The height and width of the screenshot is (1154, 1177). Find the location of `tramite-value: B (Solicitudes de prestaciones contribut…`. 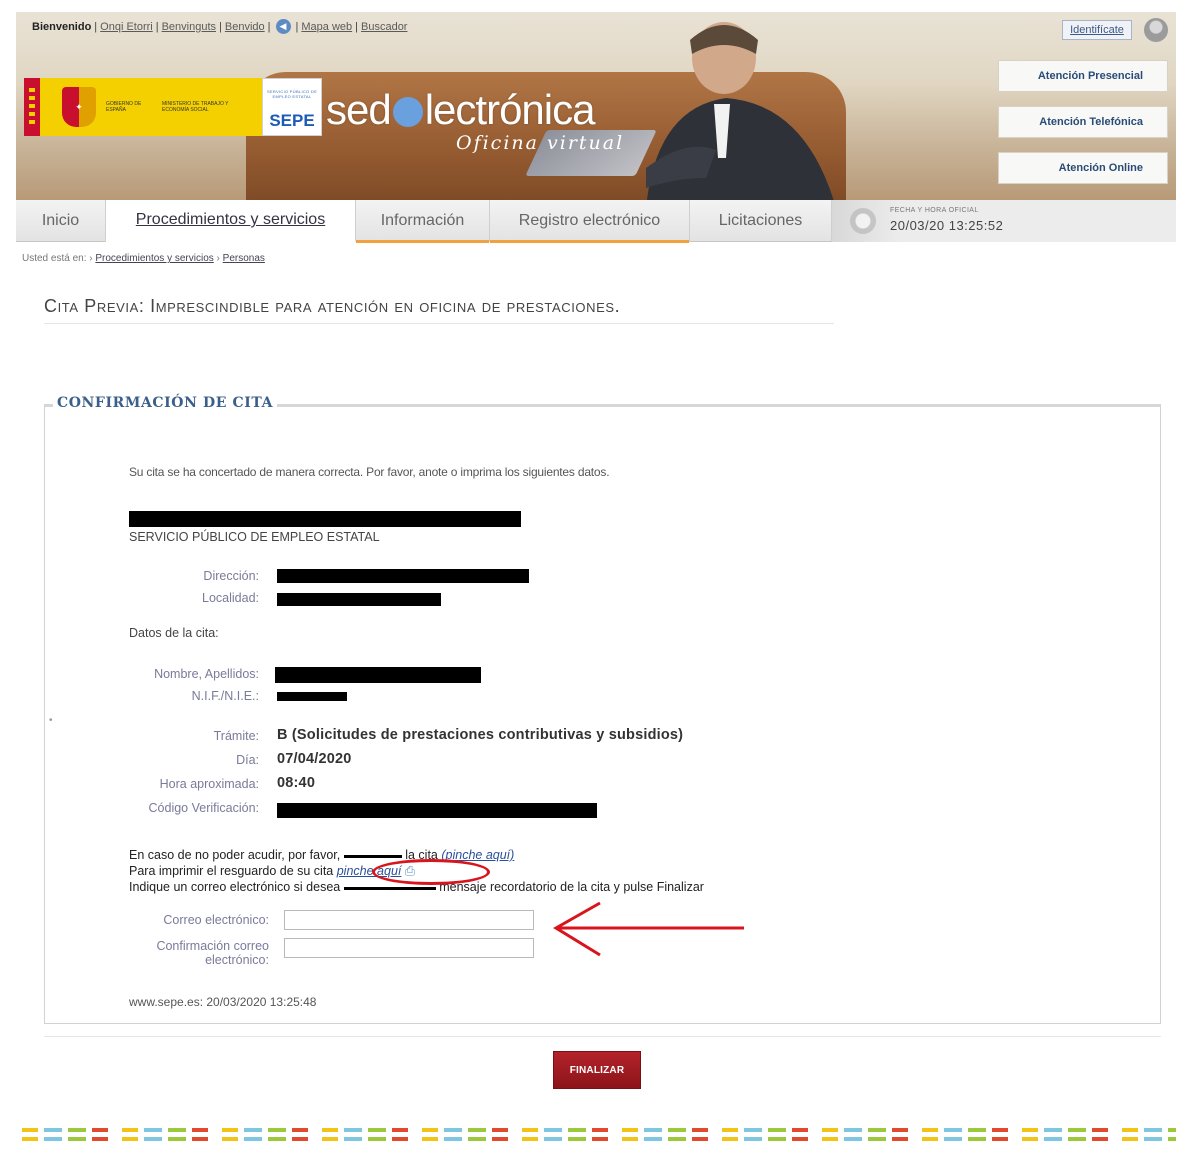

tramite-value: B (Solicitudes de prestaciones contribut… is located at coordinates (480, 735).